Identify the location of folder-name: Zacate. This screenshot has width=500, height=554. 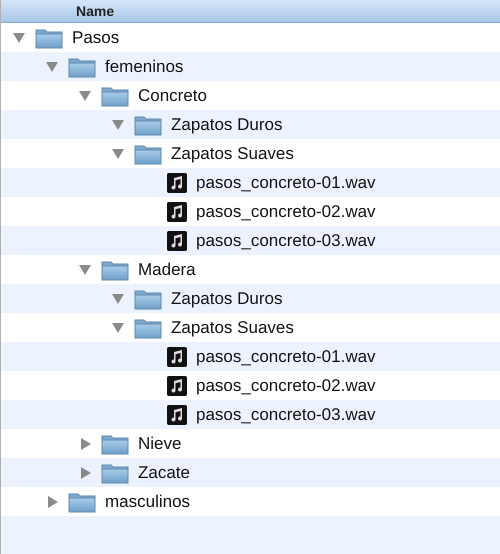
(164, 472).